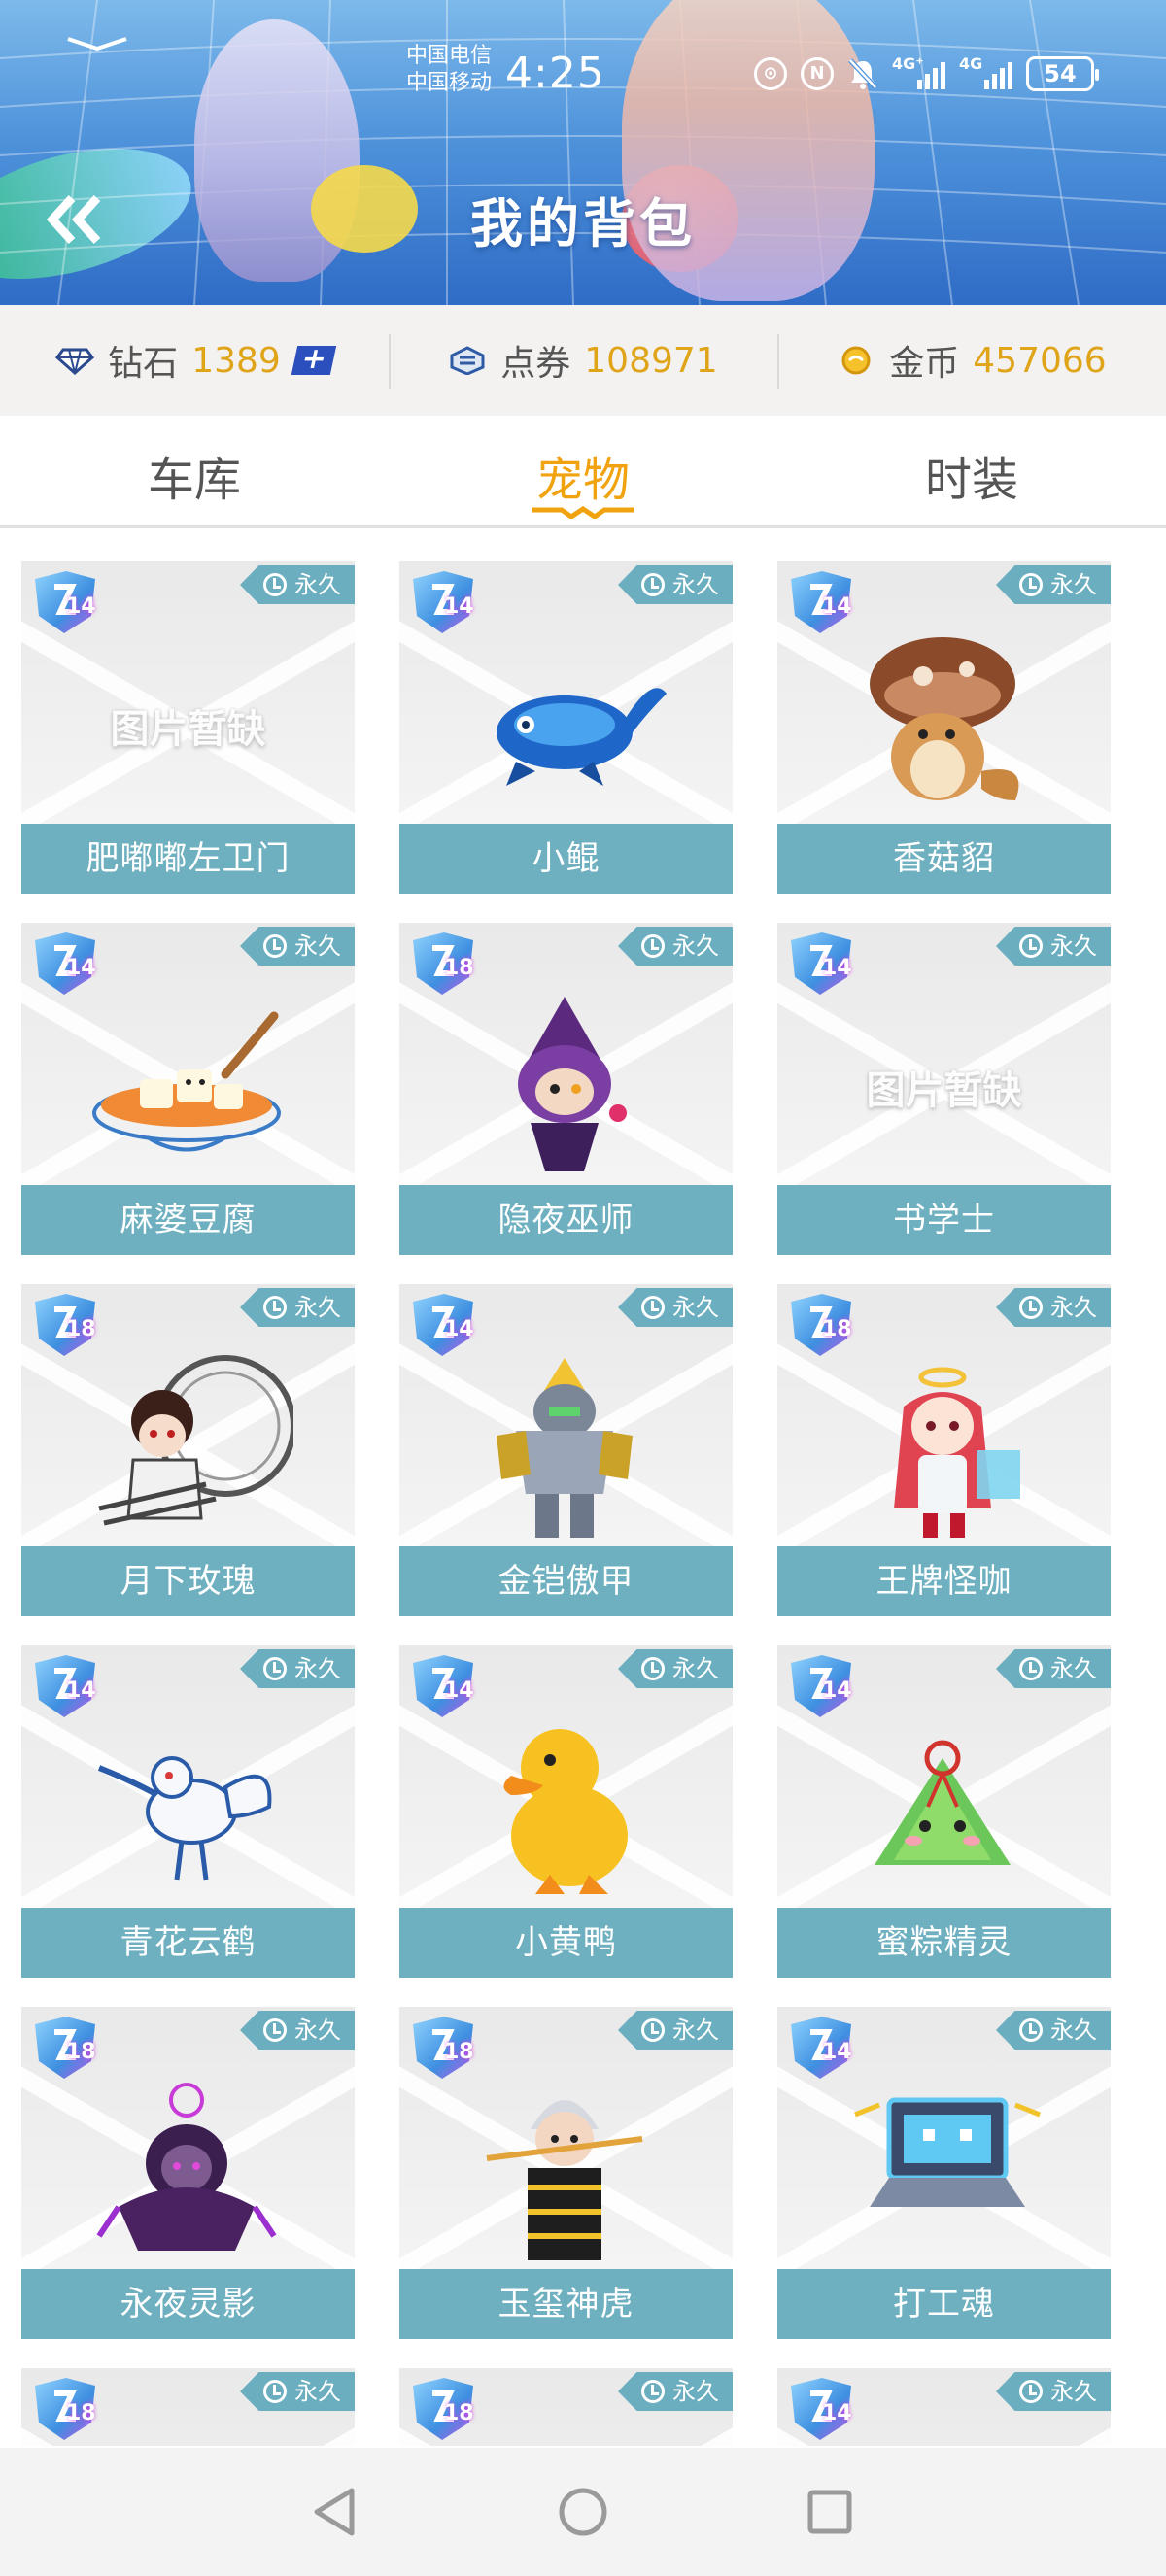 The height and width of the screenshot is (2576, 1166). What do you see at coordinates (582, 480) in the screenshot?
I see `tab-label: 宠物` at bounding box center [582, 480].